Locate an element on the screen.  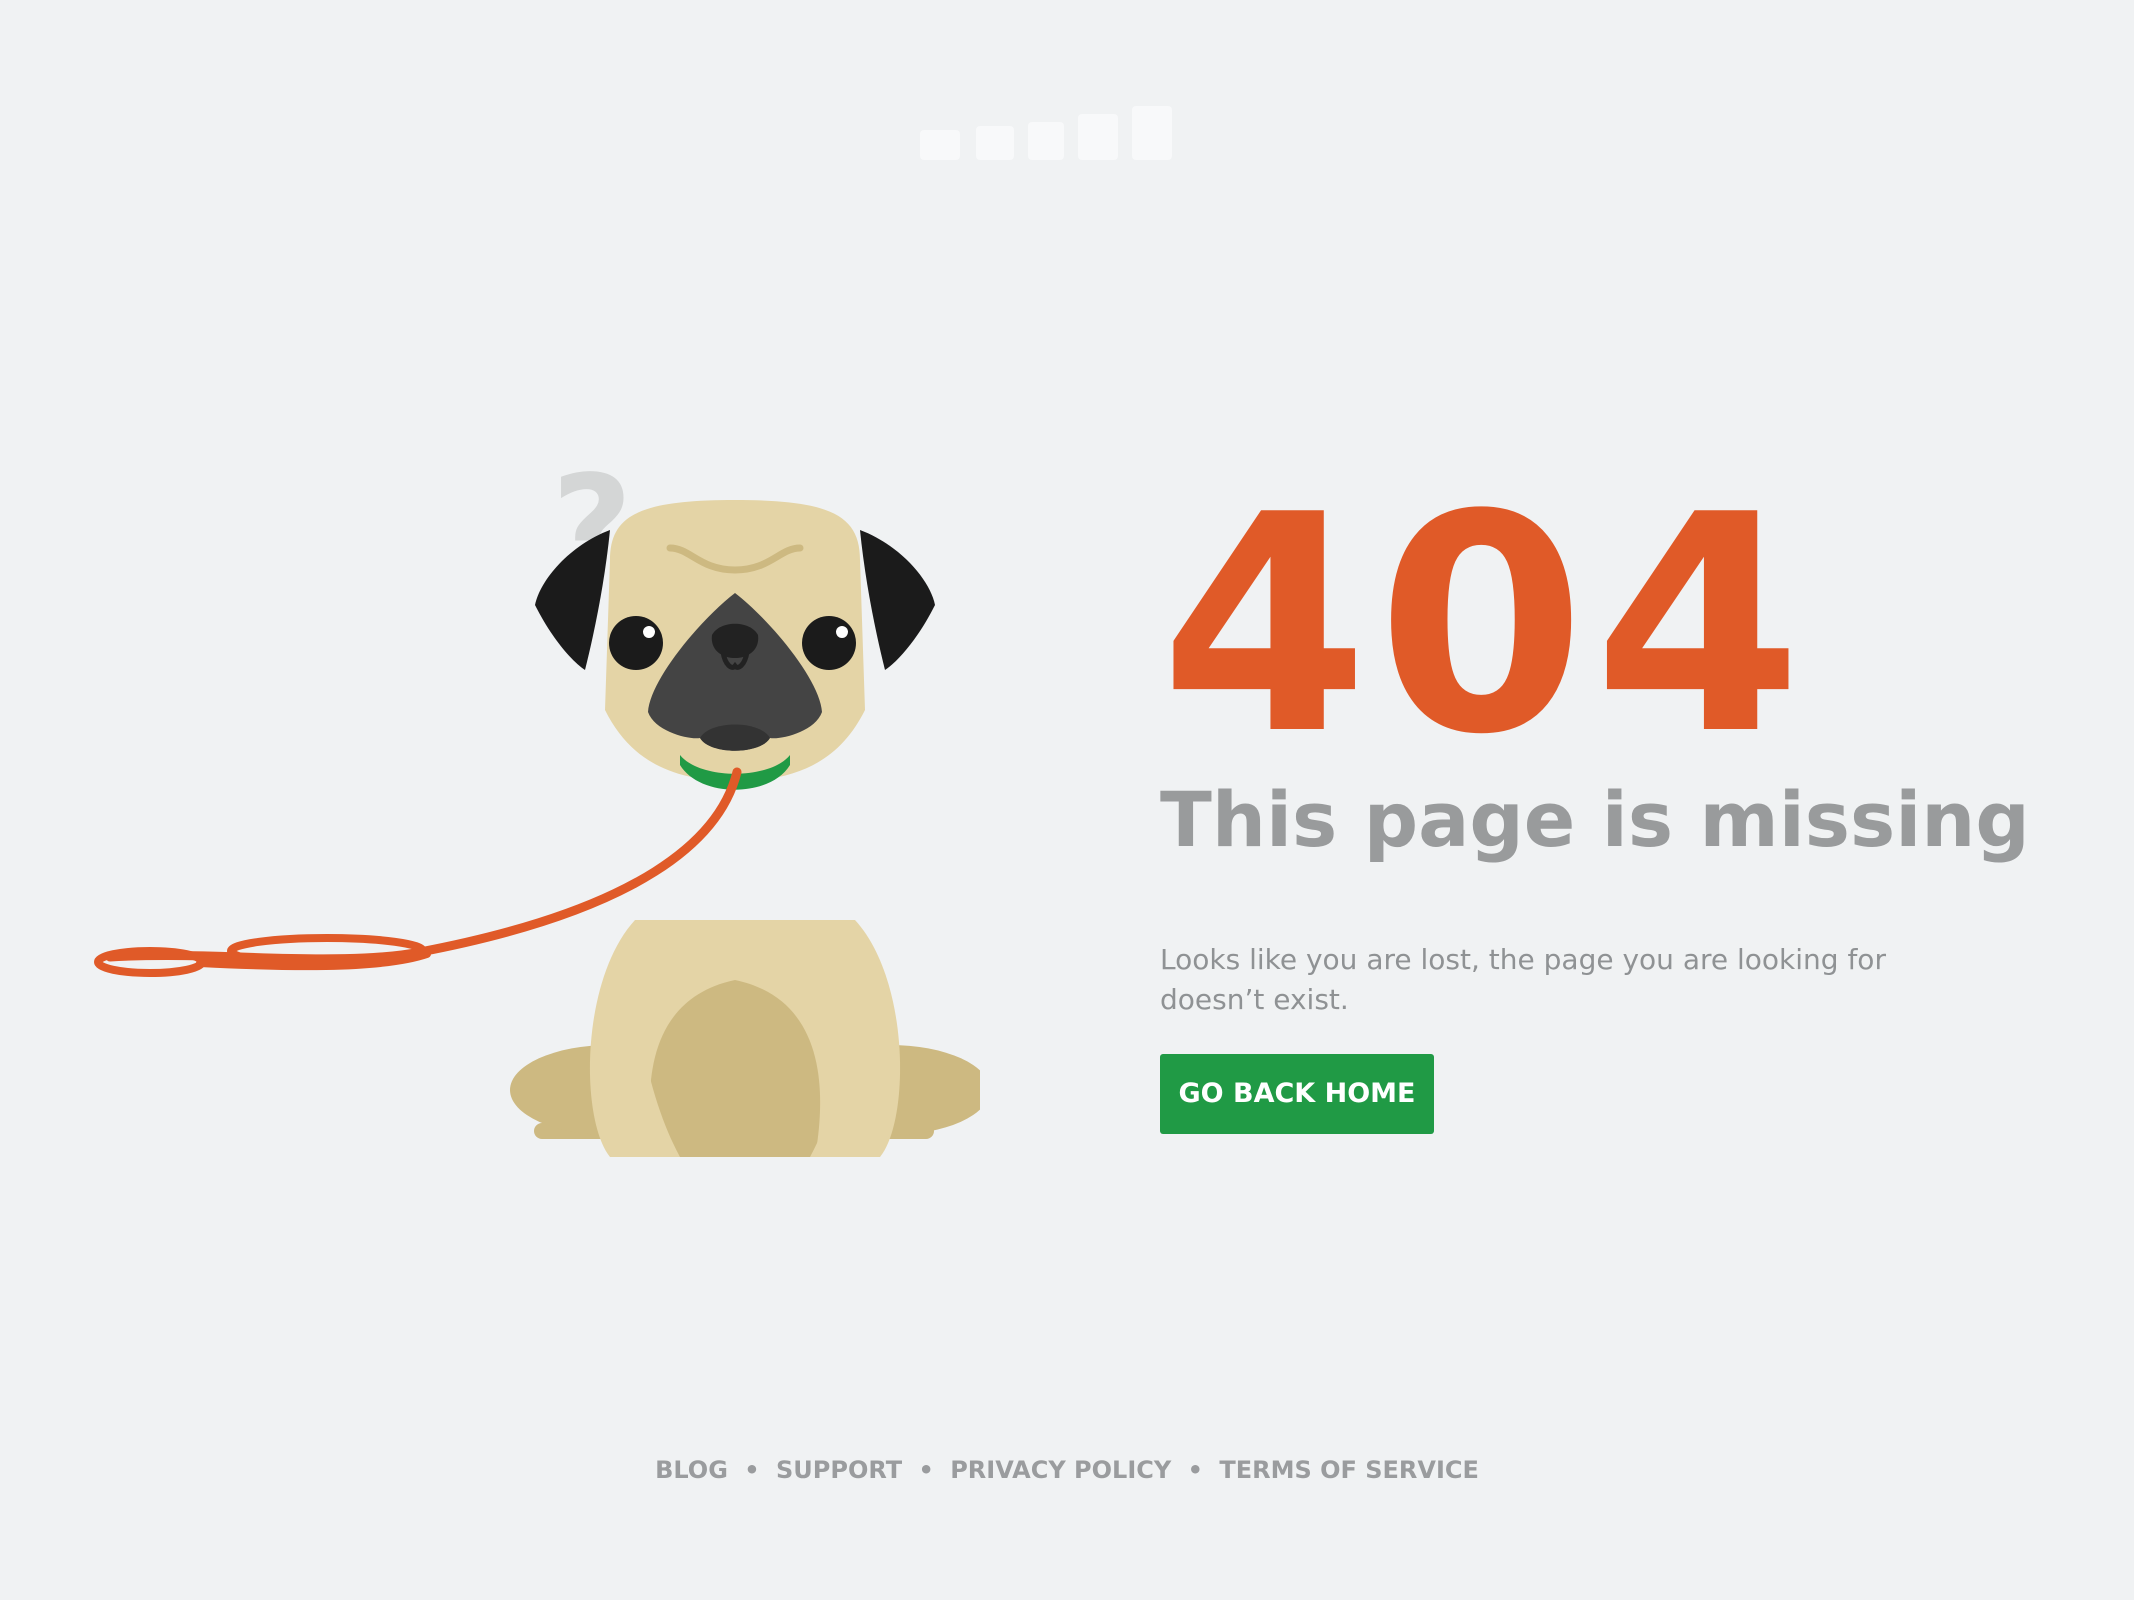
error-code: 404 is located at coordinates (1485, 625).